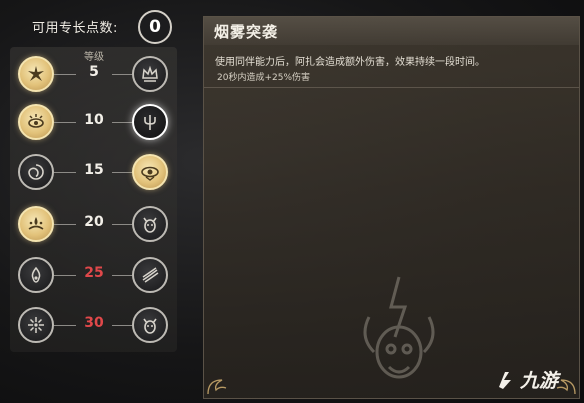 The width and height of the screenshot is (584, 403). Describe the element at coordinates (399, 327) in the screenshot. I see `creature-emblem-icon` at that location.